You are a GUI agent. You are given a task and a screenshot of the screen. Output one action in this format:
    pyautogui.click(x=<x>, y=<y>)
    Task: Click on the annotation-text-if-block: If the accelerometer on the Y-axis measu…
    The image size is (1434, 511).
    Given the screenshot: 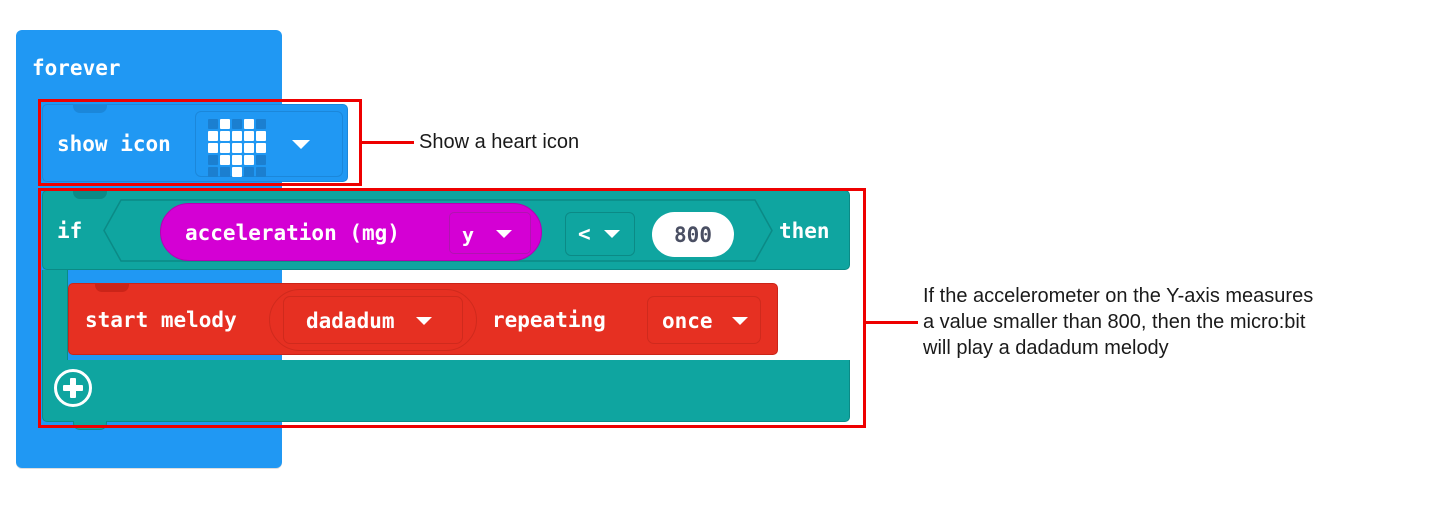 What is the action you would take?
    pyautogui.click(x=1118, y=322)
    